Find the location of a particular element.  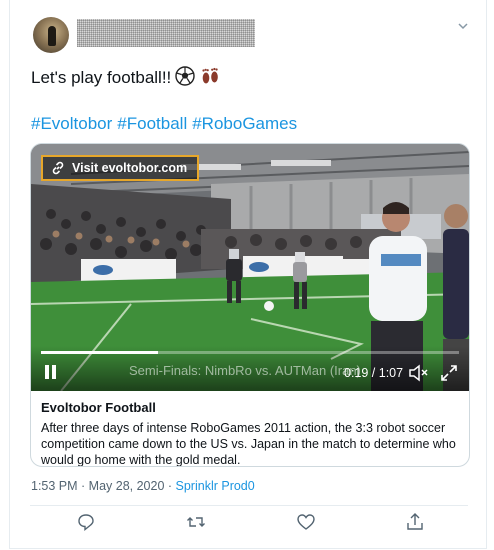

progress-bar is located at coordinates (250, 352).